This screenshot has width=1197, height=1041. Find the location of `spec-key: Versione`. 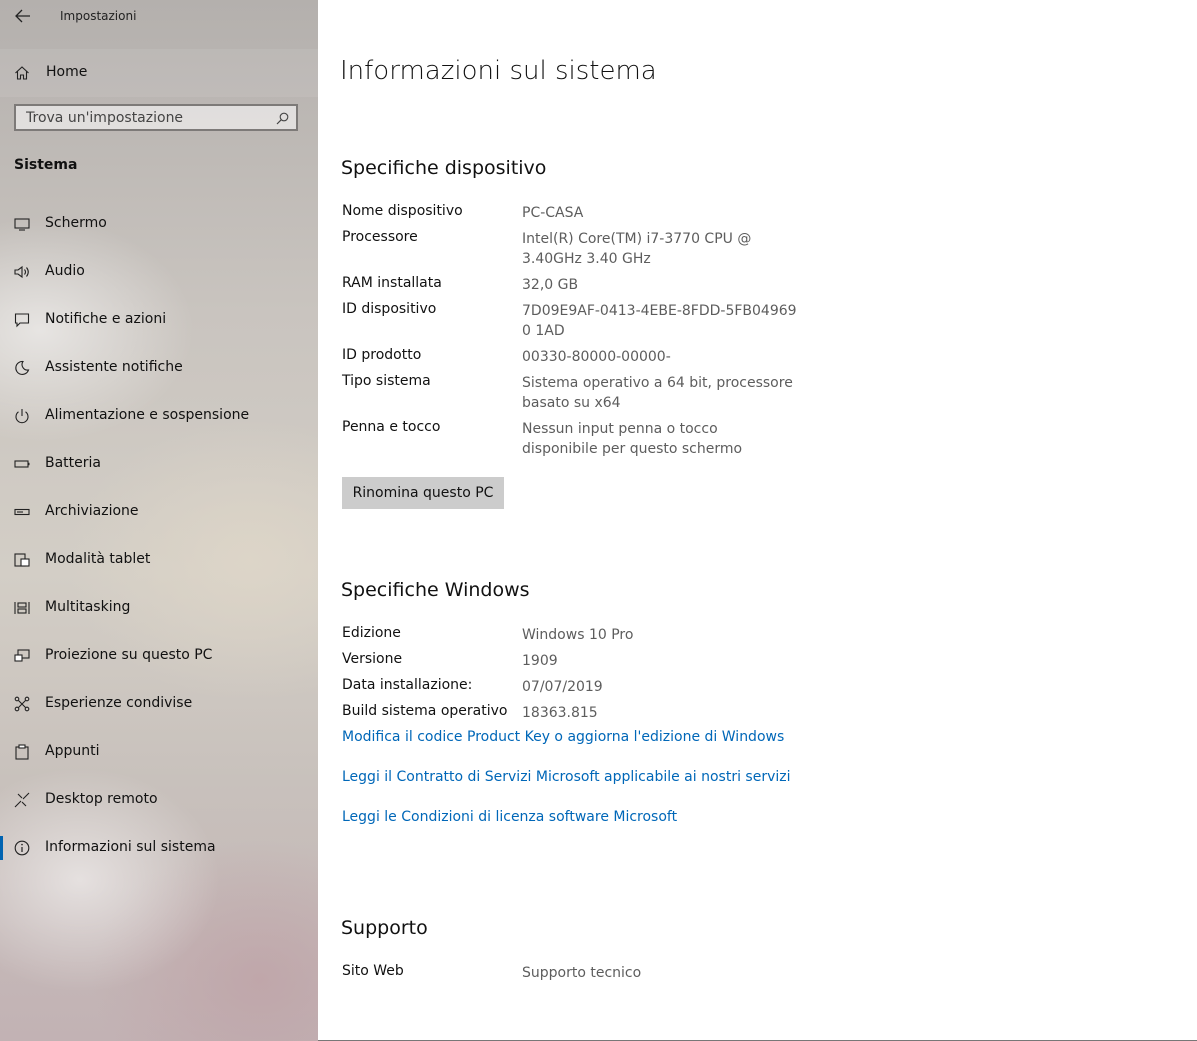

spec-key: Versione is located at coordinates (372, 659).